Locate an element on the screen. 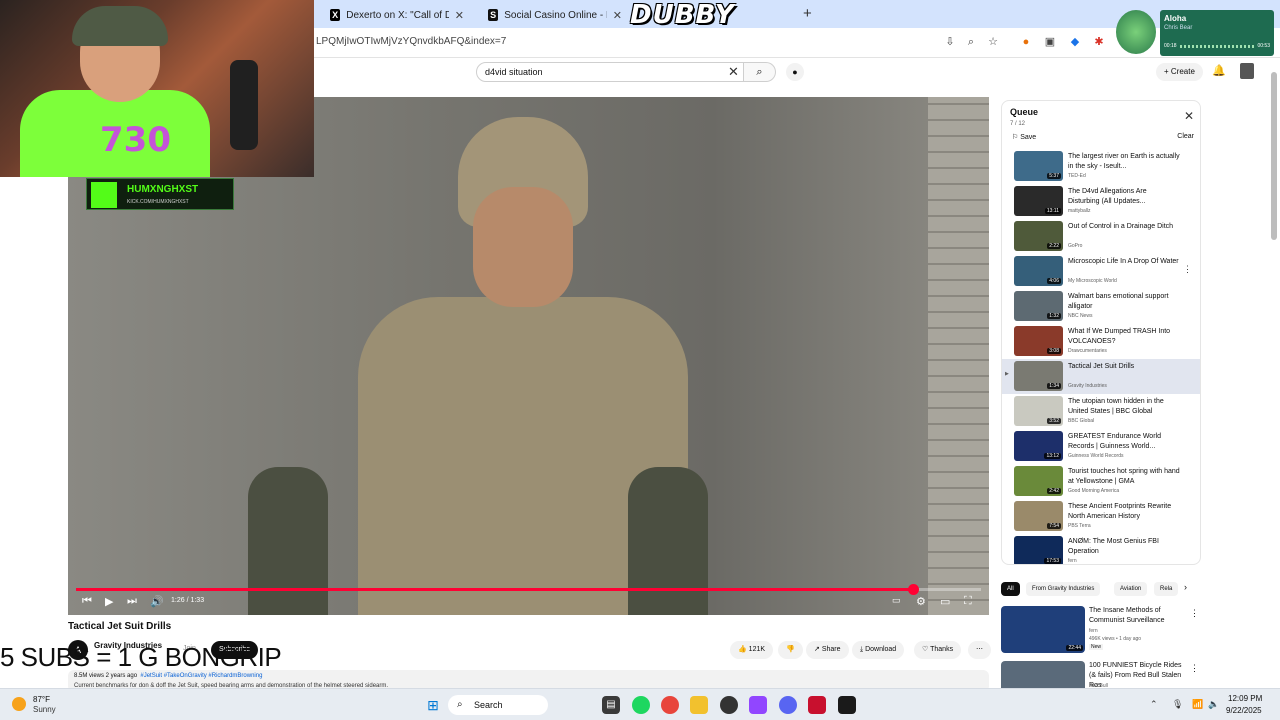 Image resolution: width=1280 pixels, height=720 pixels. queue-item-title: What If We Dumped TRASH Into VOLCANOES? is located at coordinates (1124, 337).